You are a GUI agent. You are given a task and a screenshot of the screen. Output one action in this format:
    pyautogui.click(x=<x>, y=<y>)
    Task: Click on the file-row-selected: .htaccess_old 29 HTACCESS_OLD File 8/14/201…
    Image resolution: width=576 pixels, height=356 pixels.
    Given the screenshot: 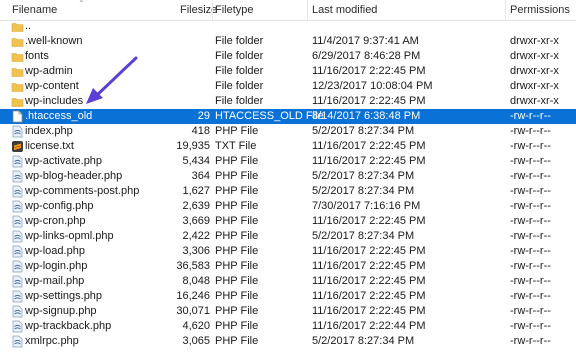 What is the action you would take?
    pyautogui.click(x=288, y=116)
    